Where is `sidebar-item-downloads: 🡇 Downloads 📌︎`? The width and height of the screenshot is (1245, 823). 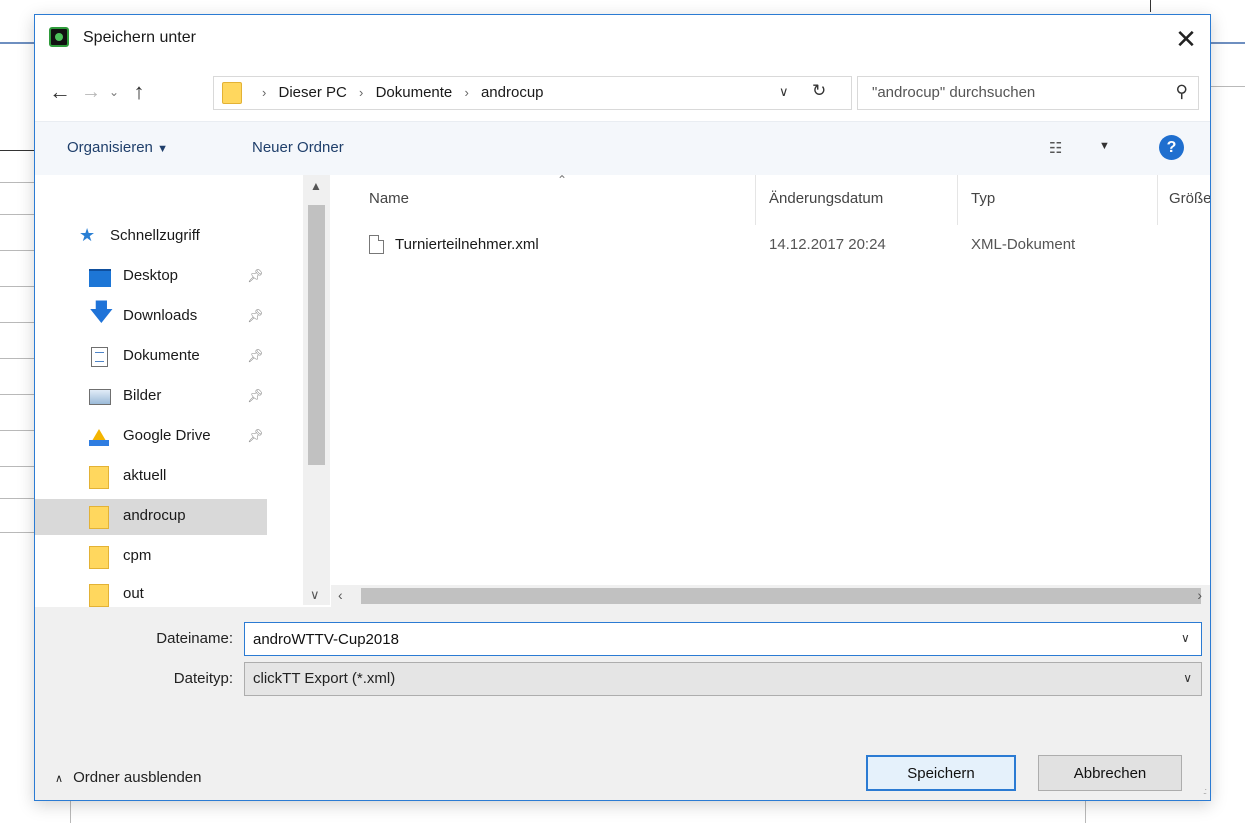 sidebar-item-downloads: 🡇 Downloads 📌︎ is located at coordinates (151, 317).